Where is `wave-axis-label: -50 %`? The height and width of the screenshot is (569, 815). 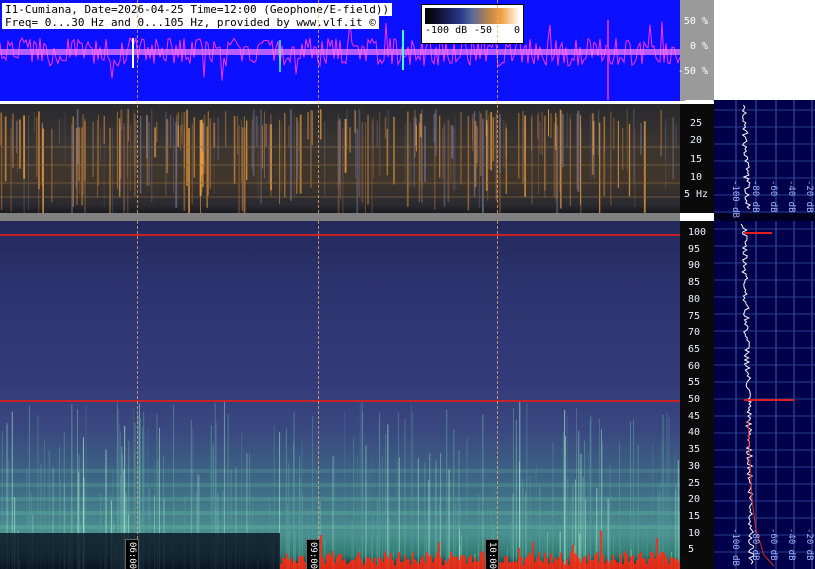 wave-axis-label: -50 % is located at coordinates (692, 71).